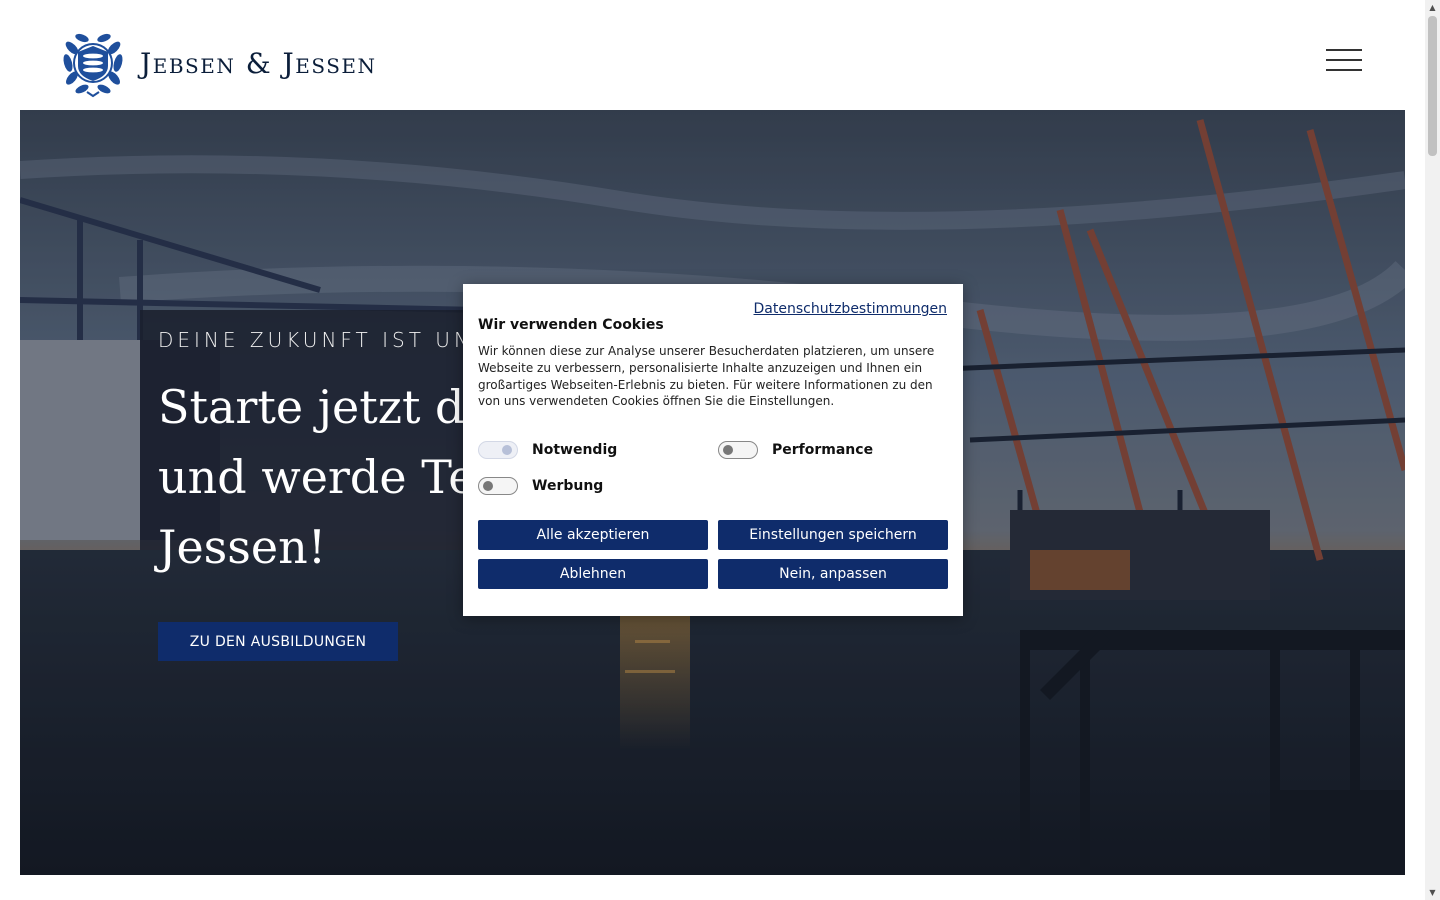 This screenshot has height=900, width=1440. Describe the element at coordinates (258, 63) in the screenshot. I see `logo-wordmark: Jebsen & Jessen` at that location.